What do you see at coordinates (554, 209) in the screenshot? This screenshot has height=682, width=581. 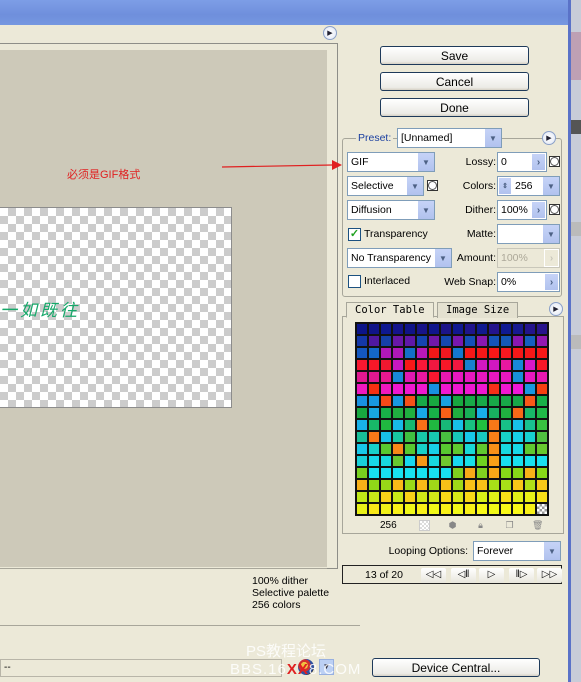 I see `dither-mask-button` at bounding box center [554, 209].